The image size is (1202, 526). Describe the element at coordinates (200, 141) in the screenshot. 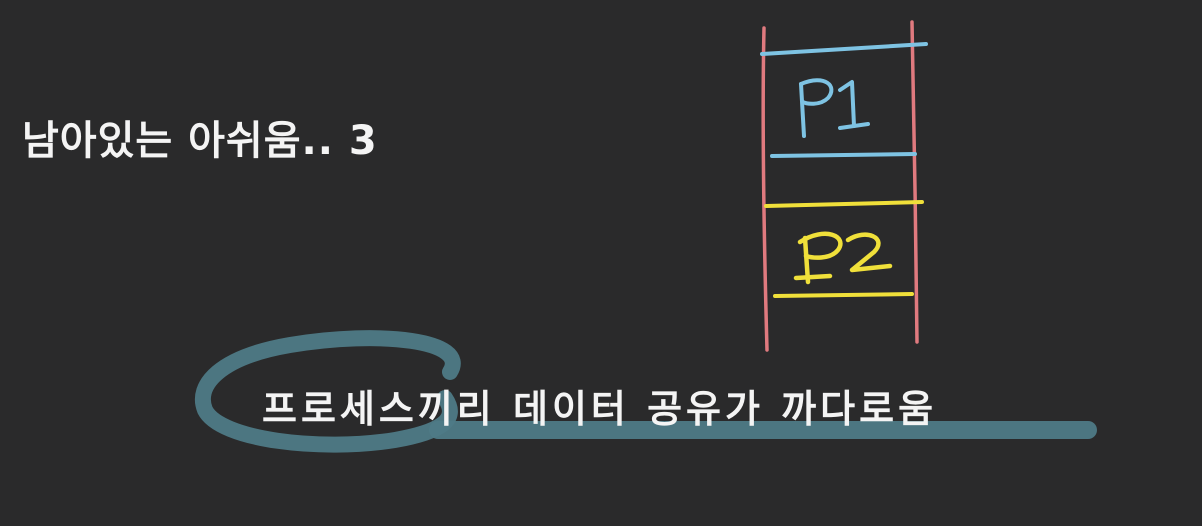

I see `slide-title: 남아있는 아쉬움.. 3` at that location.